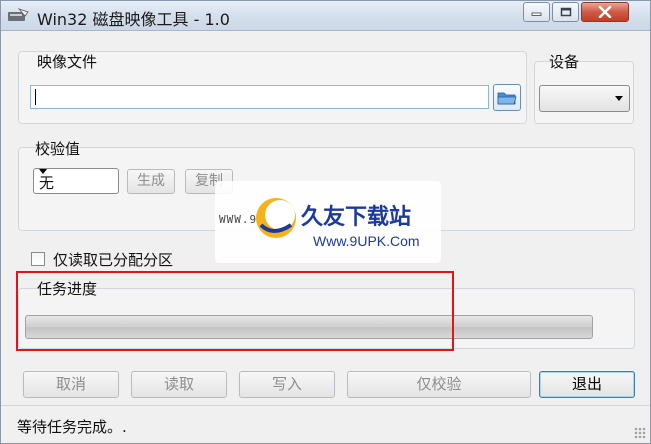 Image resolution: width=651 pixels, height=444 pixels. I want to click on maximize-icon, so click(565, 12).